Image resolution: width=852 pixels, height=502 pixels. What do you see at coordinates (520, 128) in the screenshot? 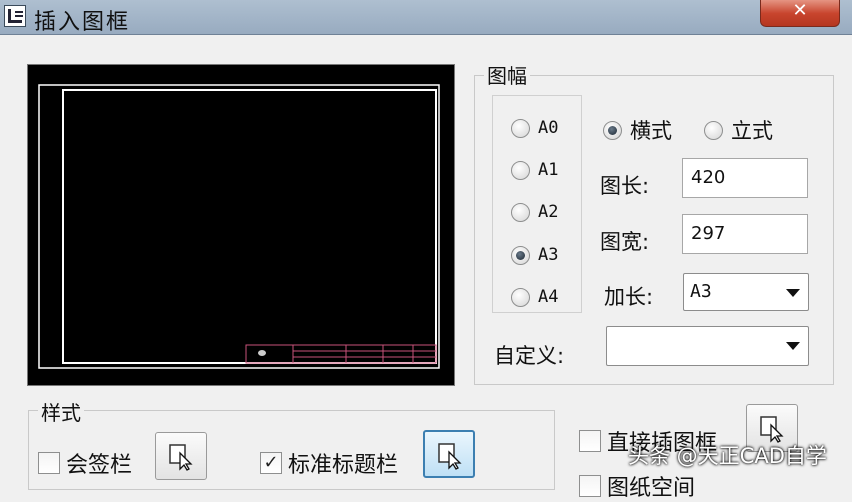
I see `radio-a0-dot` at bounding box center [520, 128].